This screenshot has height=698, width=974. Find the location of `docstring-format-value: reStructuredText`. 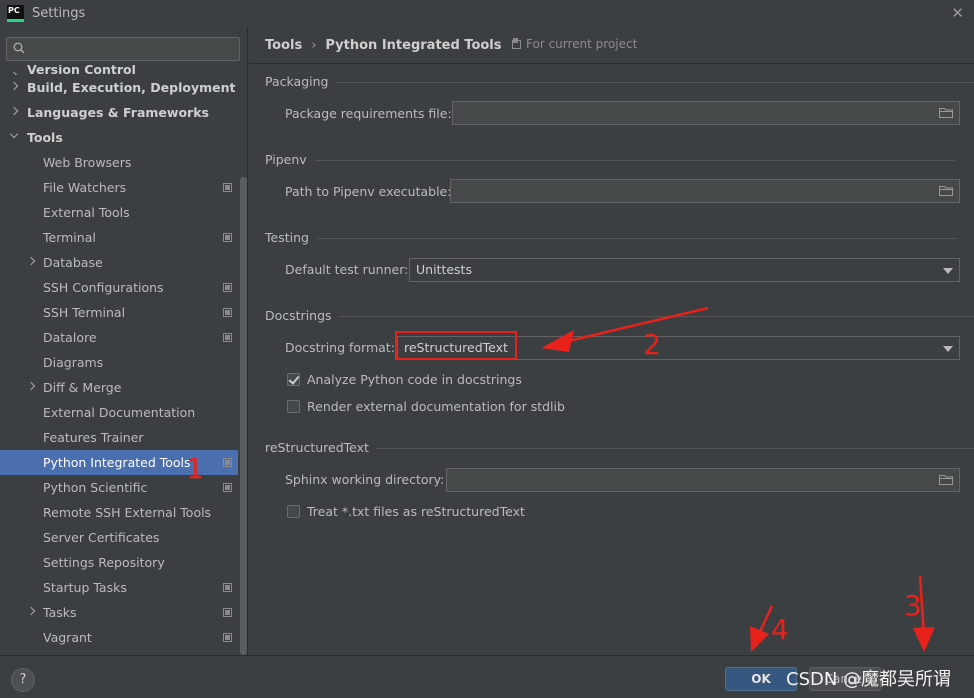

docstring-format-value: reStructuredText is located at coordinates (456, 347).